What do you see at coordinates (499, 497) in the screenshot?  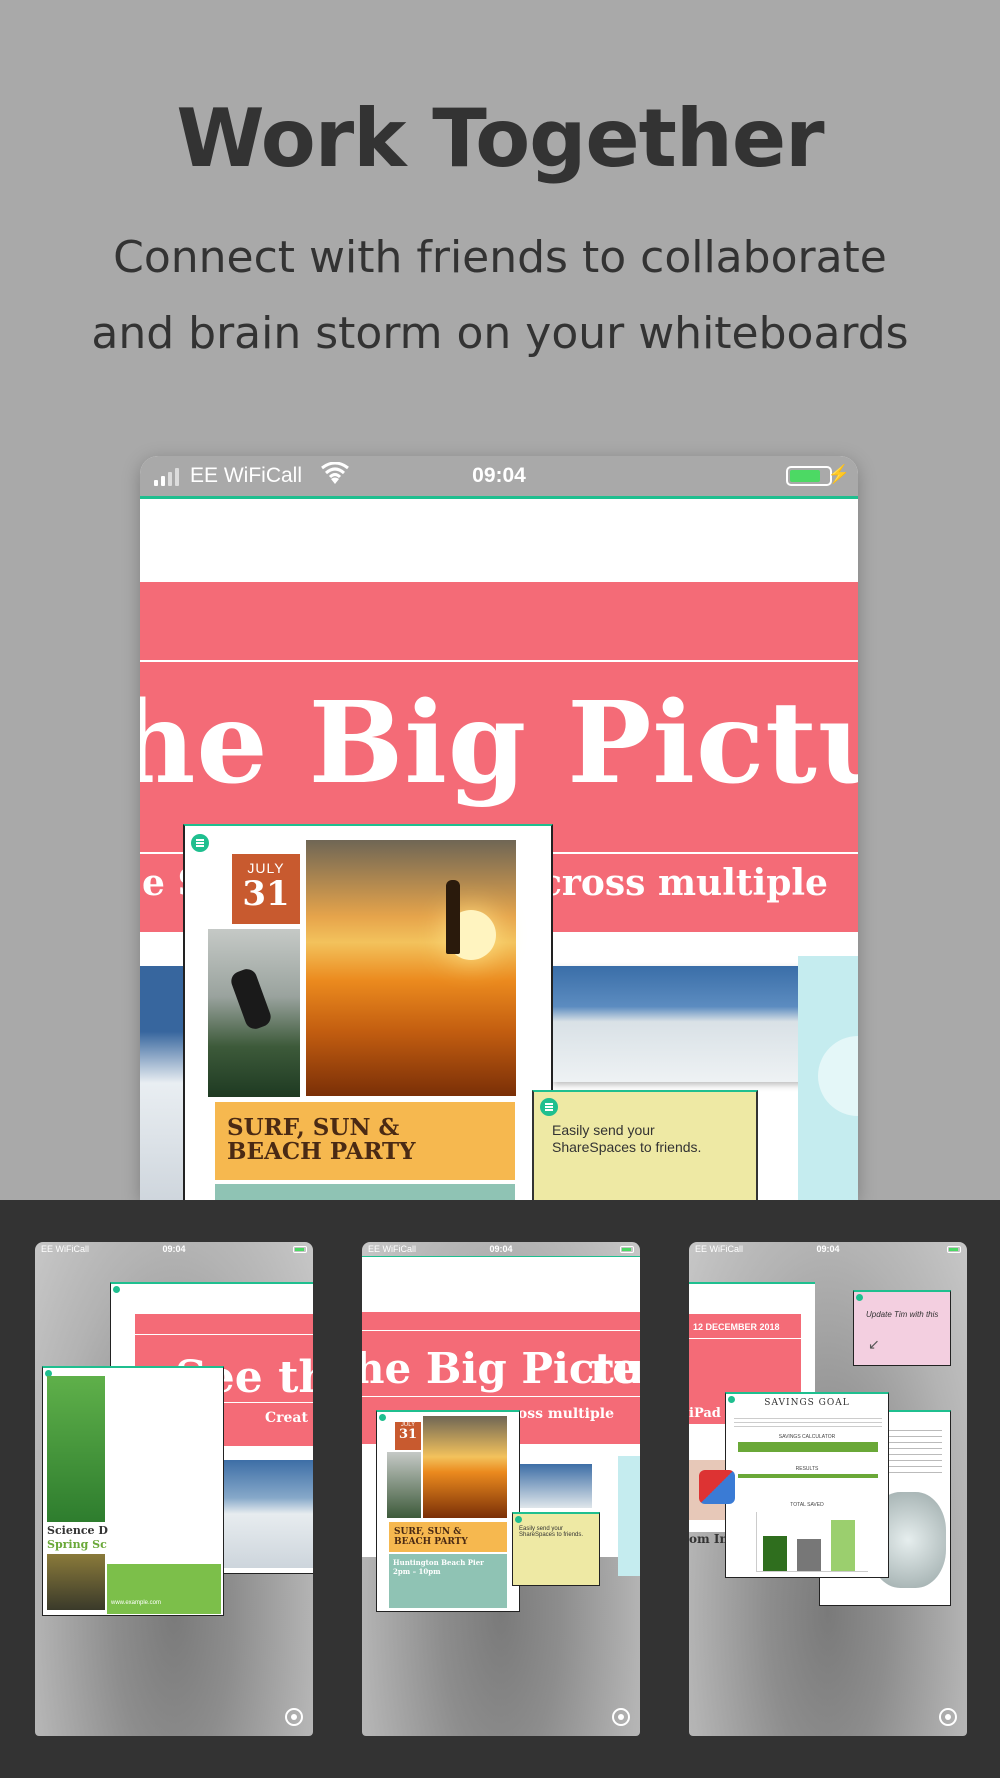 I see `toolbar-accent-line` at bounding box center [499, 497].